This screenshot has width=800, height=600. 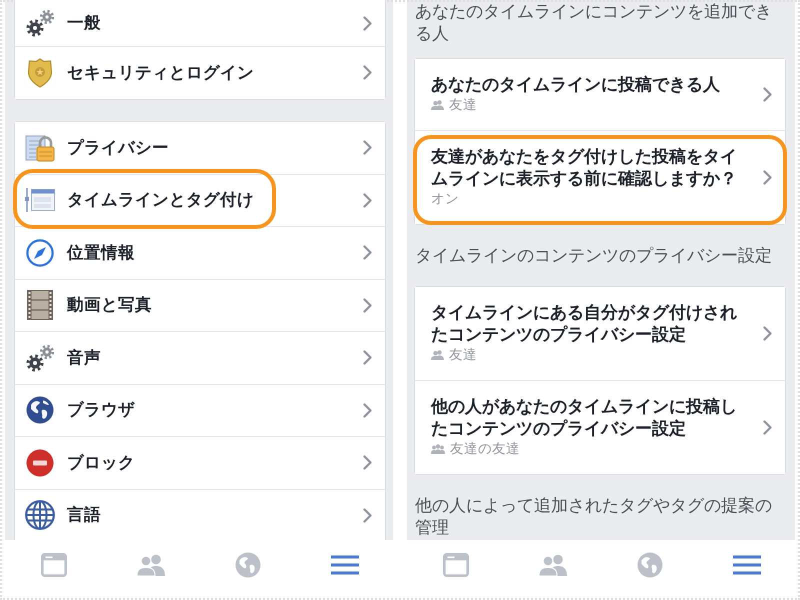 What do you see at coordinates (445, 199) in the screenshot?
I see `setting-value: オン` at bounding box center [445, 199].